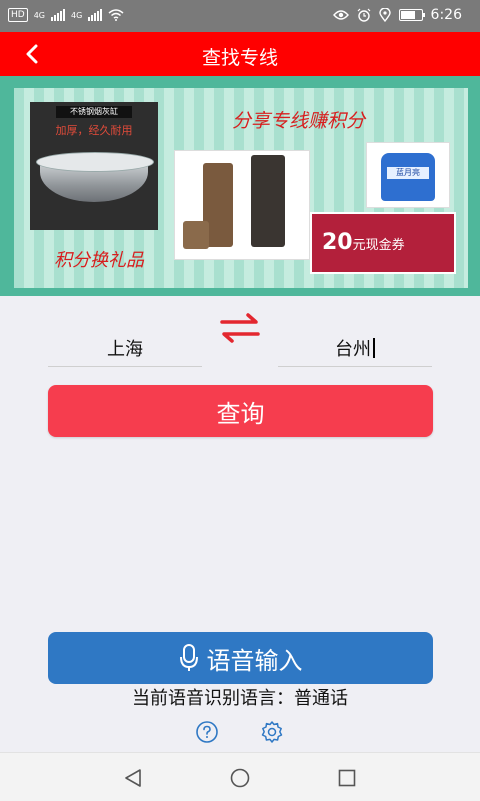  I want to click on origin-city-field: 上海, so click(125, 348).